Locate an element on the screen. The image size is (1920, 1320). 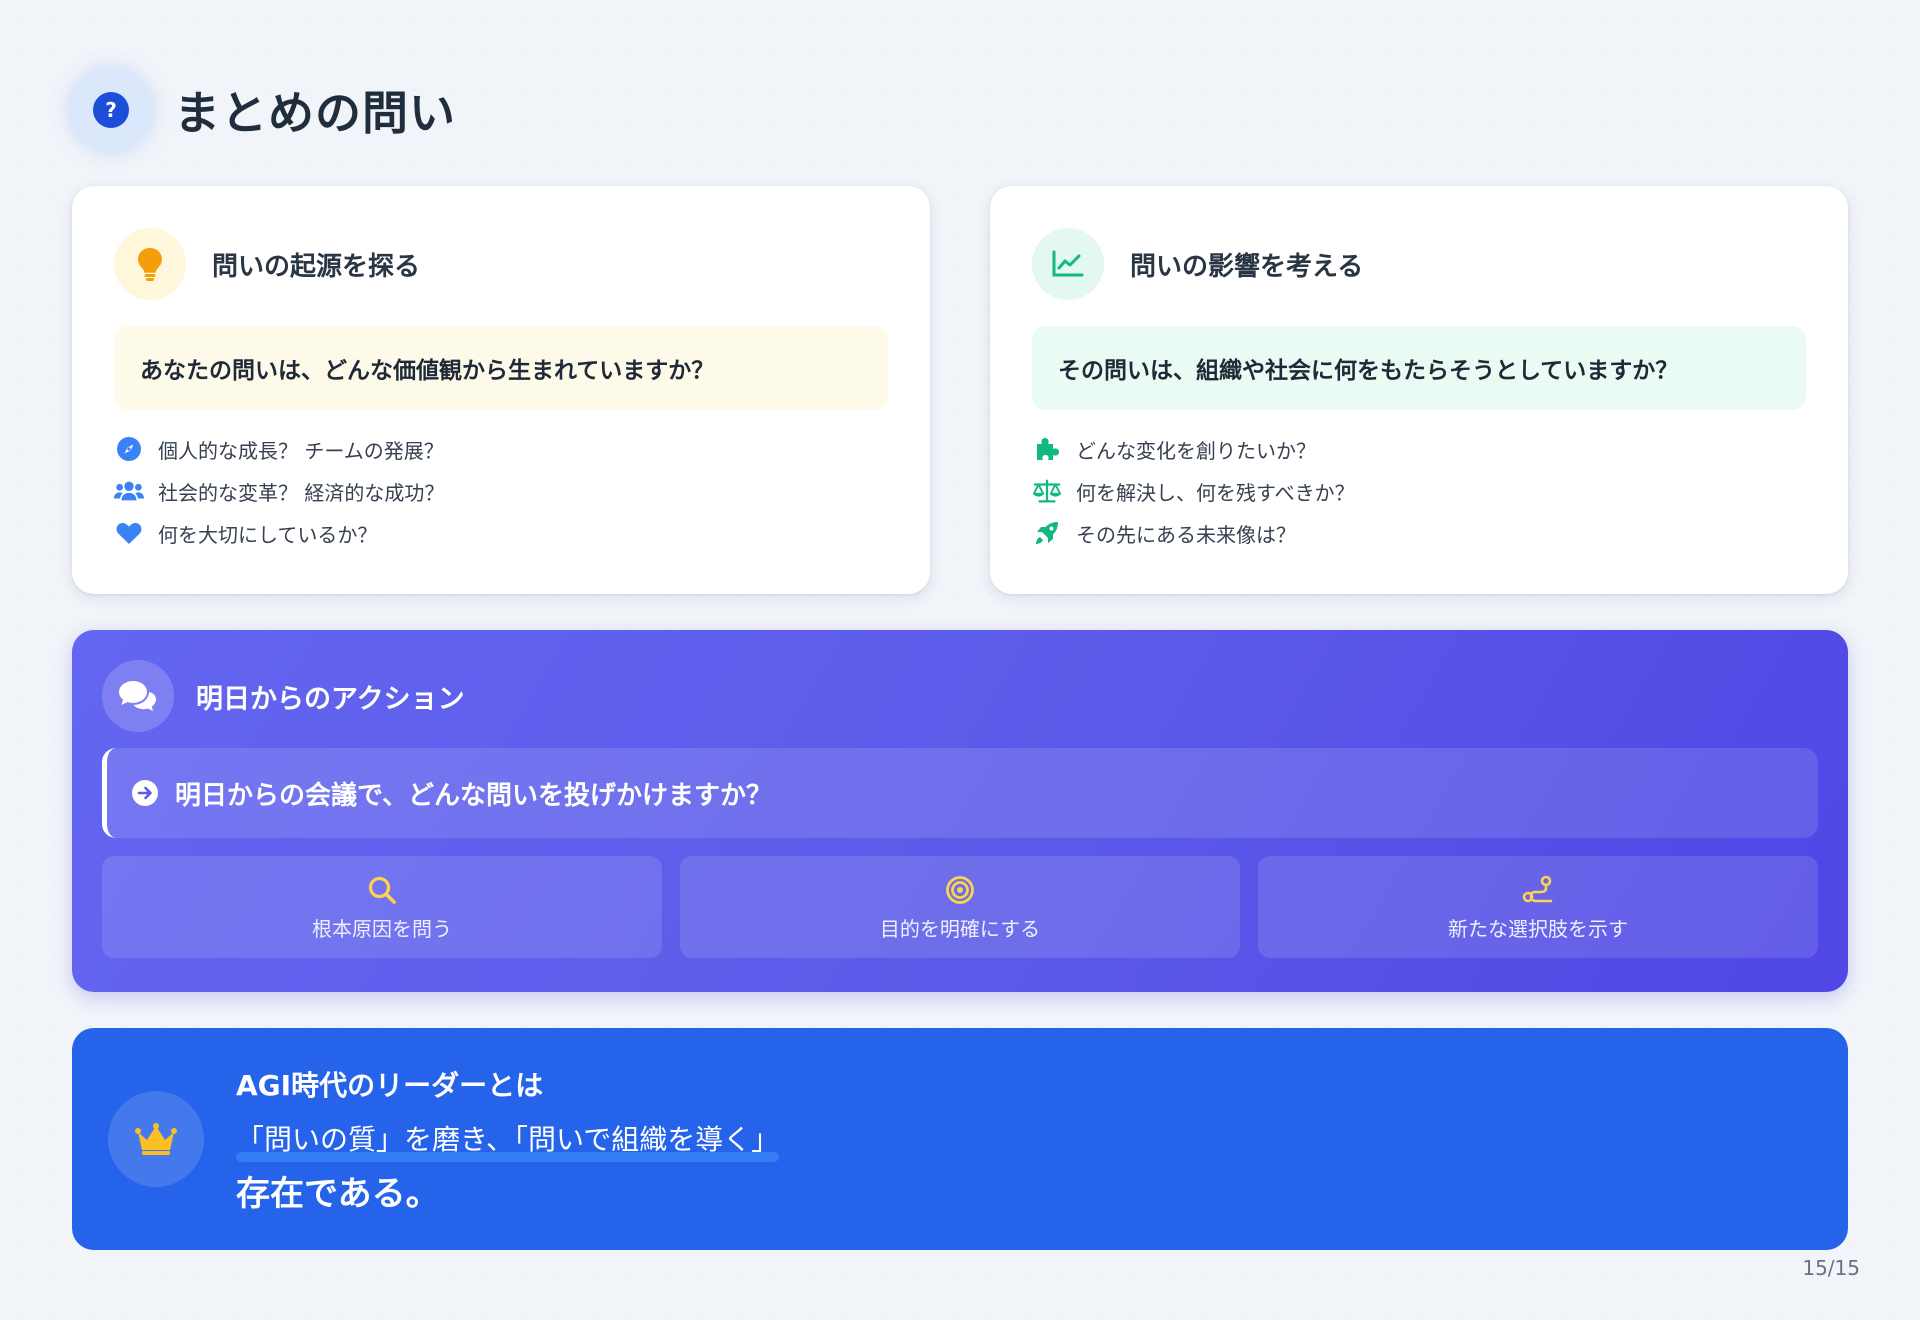
arrow-right-circle-icon is located at coordinates (145, 793).